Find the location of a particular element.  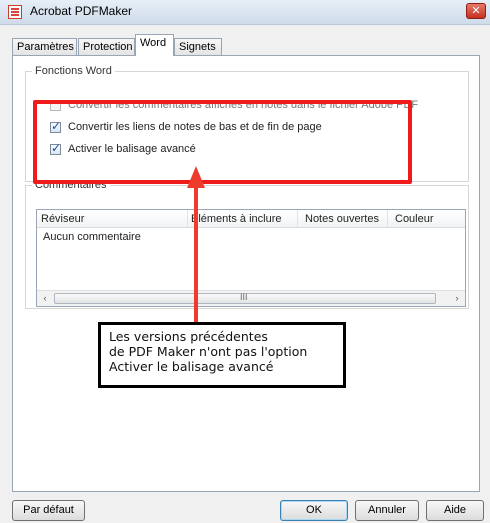

annotation-arrow-head-icon is located at coordinates (196, 177).